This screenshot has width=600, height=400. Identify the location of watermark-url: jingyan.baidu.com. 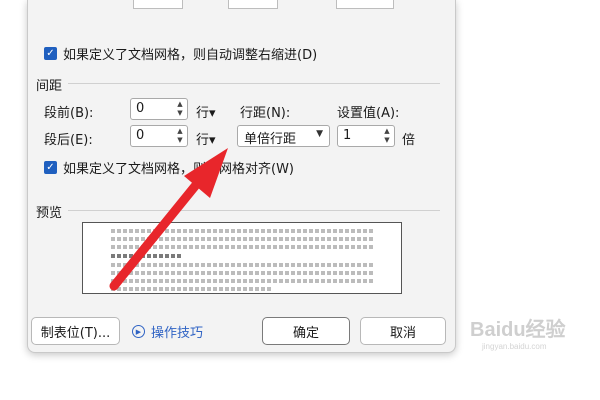
(514, 346).